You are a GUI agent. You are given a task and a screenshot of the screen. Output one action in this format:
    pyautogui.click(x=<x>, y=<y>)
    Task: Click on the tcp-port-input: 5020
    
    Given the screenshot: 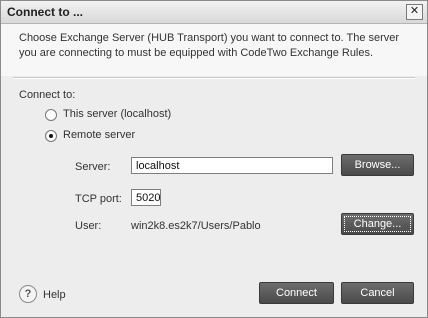 What is the action you would take?
    pyautogui.click(x=146, y=197)
    